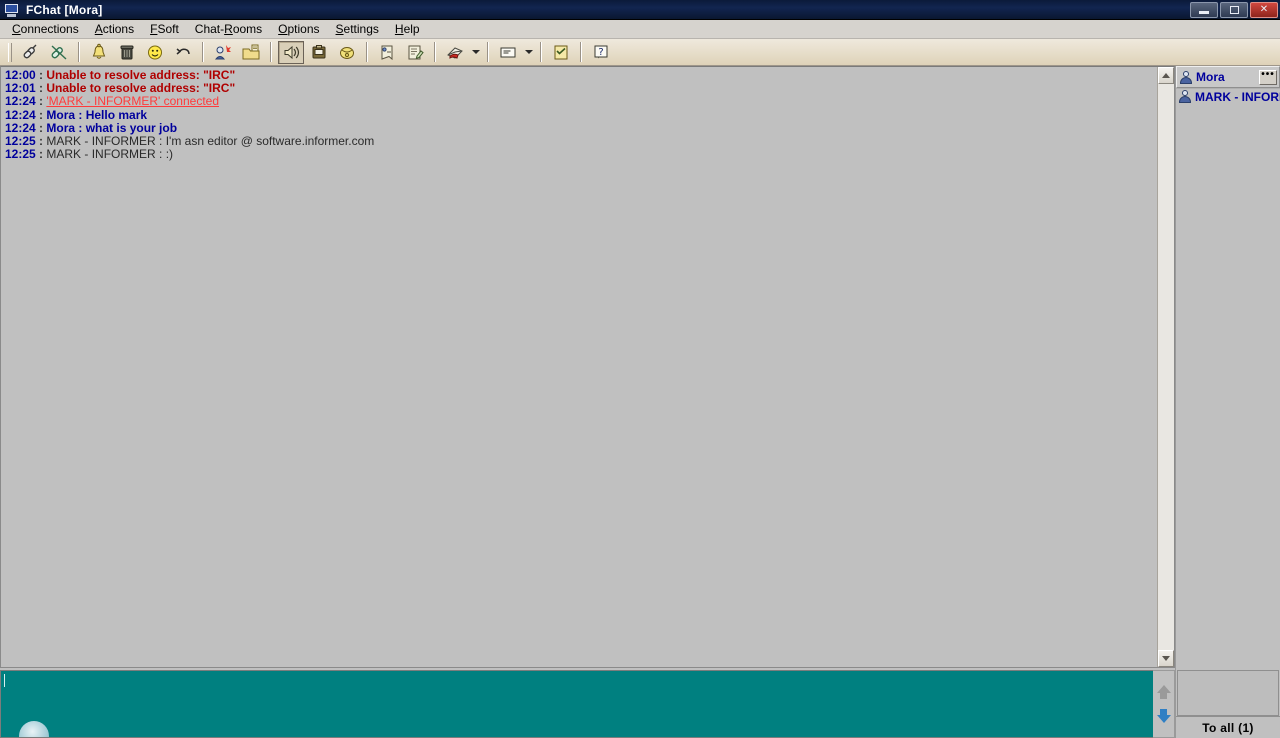 Image resolution: width=1280 pixels, height=738 pixels. Describe the element at coordinates (141, 75) in the screenshot. I see `message-body: Unable to resolve address: "IRC"` at that location.